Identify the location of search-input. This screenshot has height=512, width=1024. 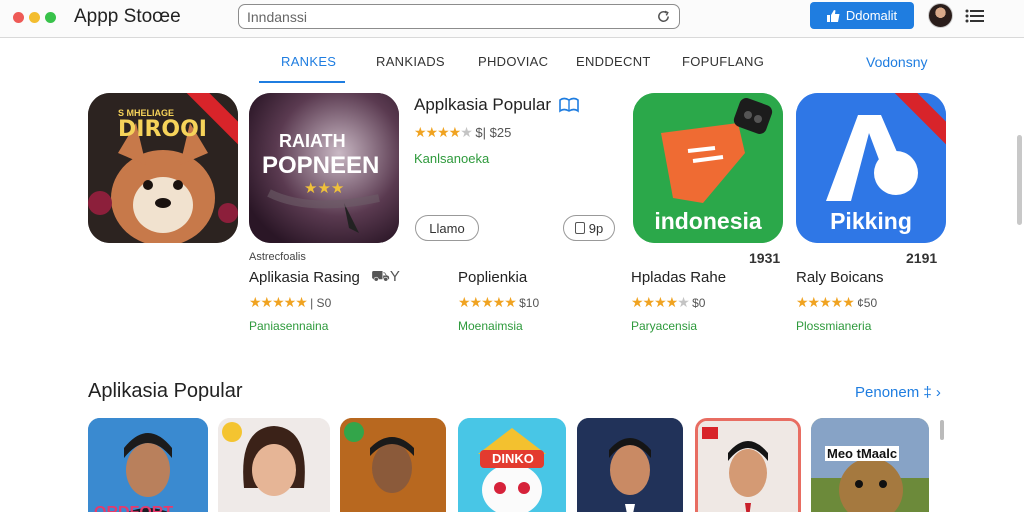
(447, 17).